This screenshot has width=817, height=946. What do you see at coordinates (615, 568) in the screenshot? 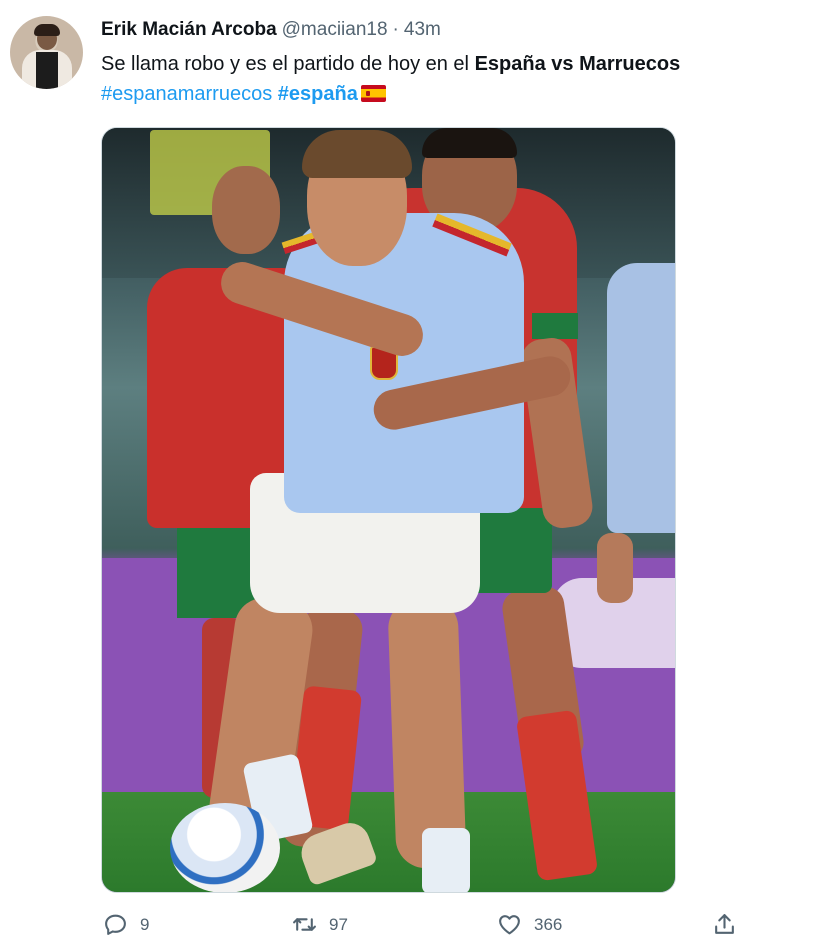
I see `photo-edge-player-arm` at bounding box center [615, 568].